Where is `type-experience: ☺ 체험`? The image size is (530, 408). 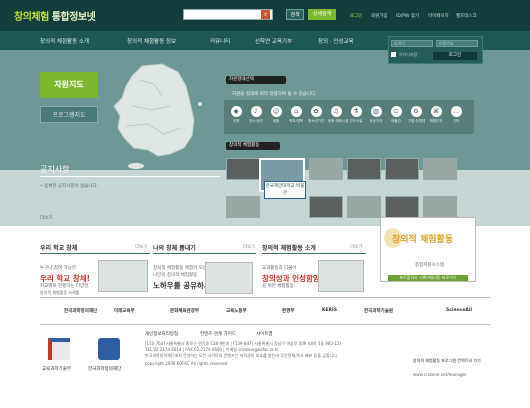 type-experience: ☺ 체험 is located at coordinates (276, 115).